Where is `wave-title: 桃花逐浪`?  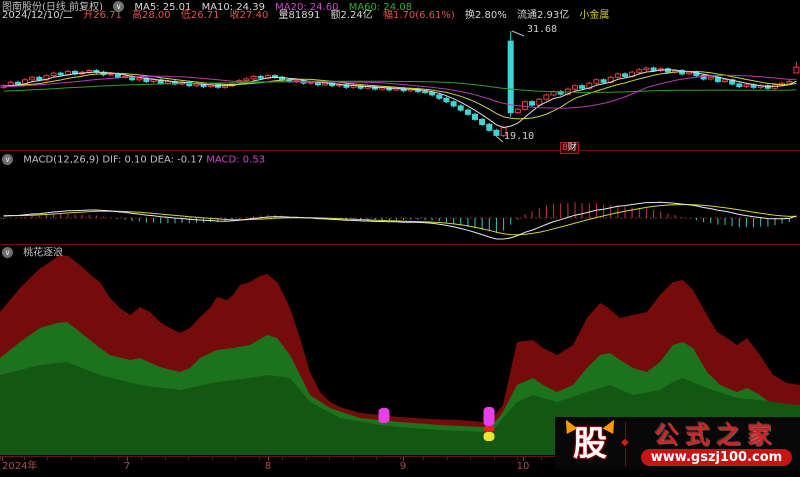 wave-title: 桃花逐浪 is located at coordinates (43, 253).